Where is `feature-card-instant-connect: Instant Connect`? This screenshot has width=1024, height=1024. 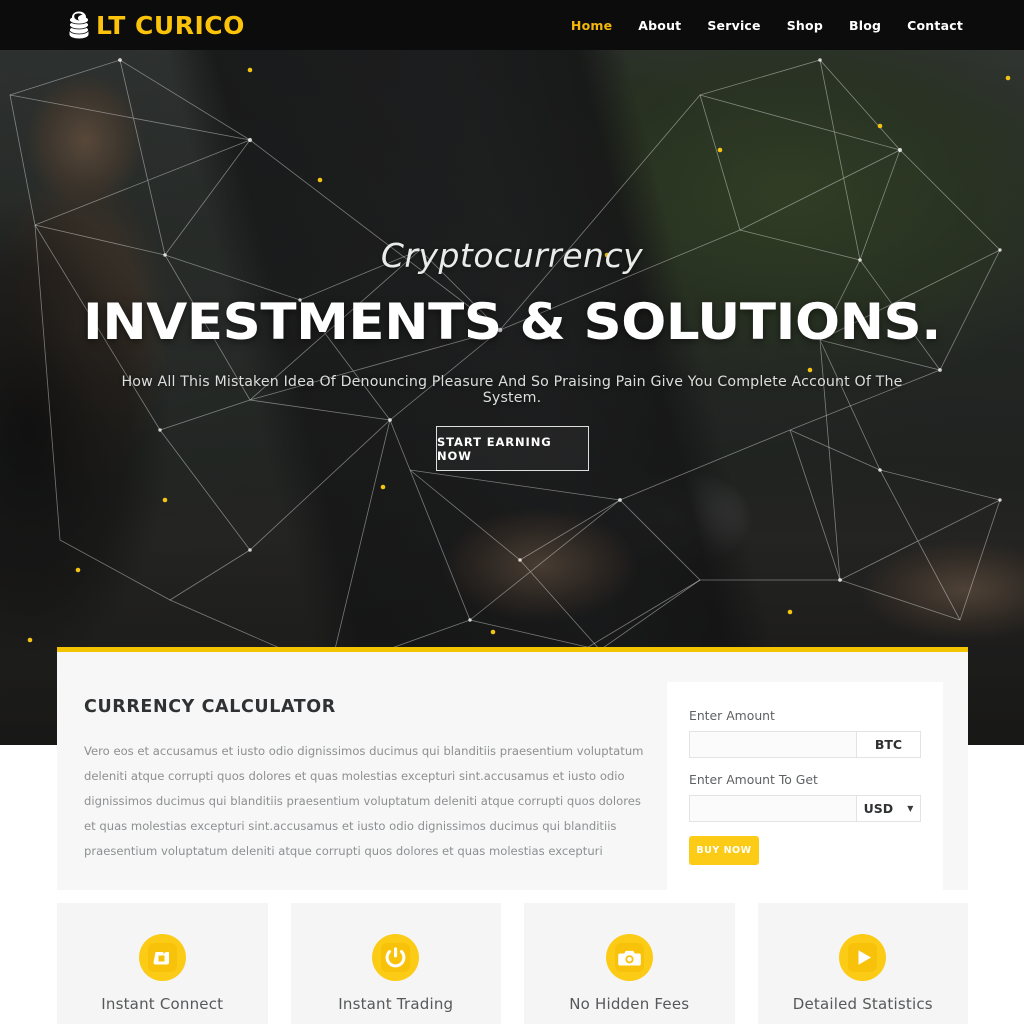
feature-card-instant-connect: Instant Connect is located at coordinates (162, 963).